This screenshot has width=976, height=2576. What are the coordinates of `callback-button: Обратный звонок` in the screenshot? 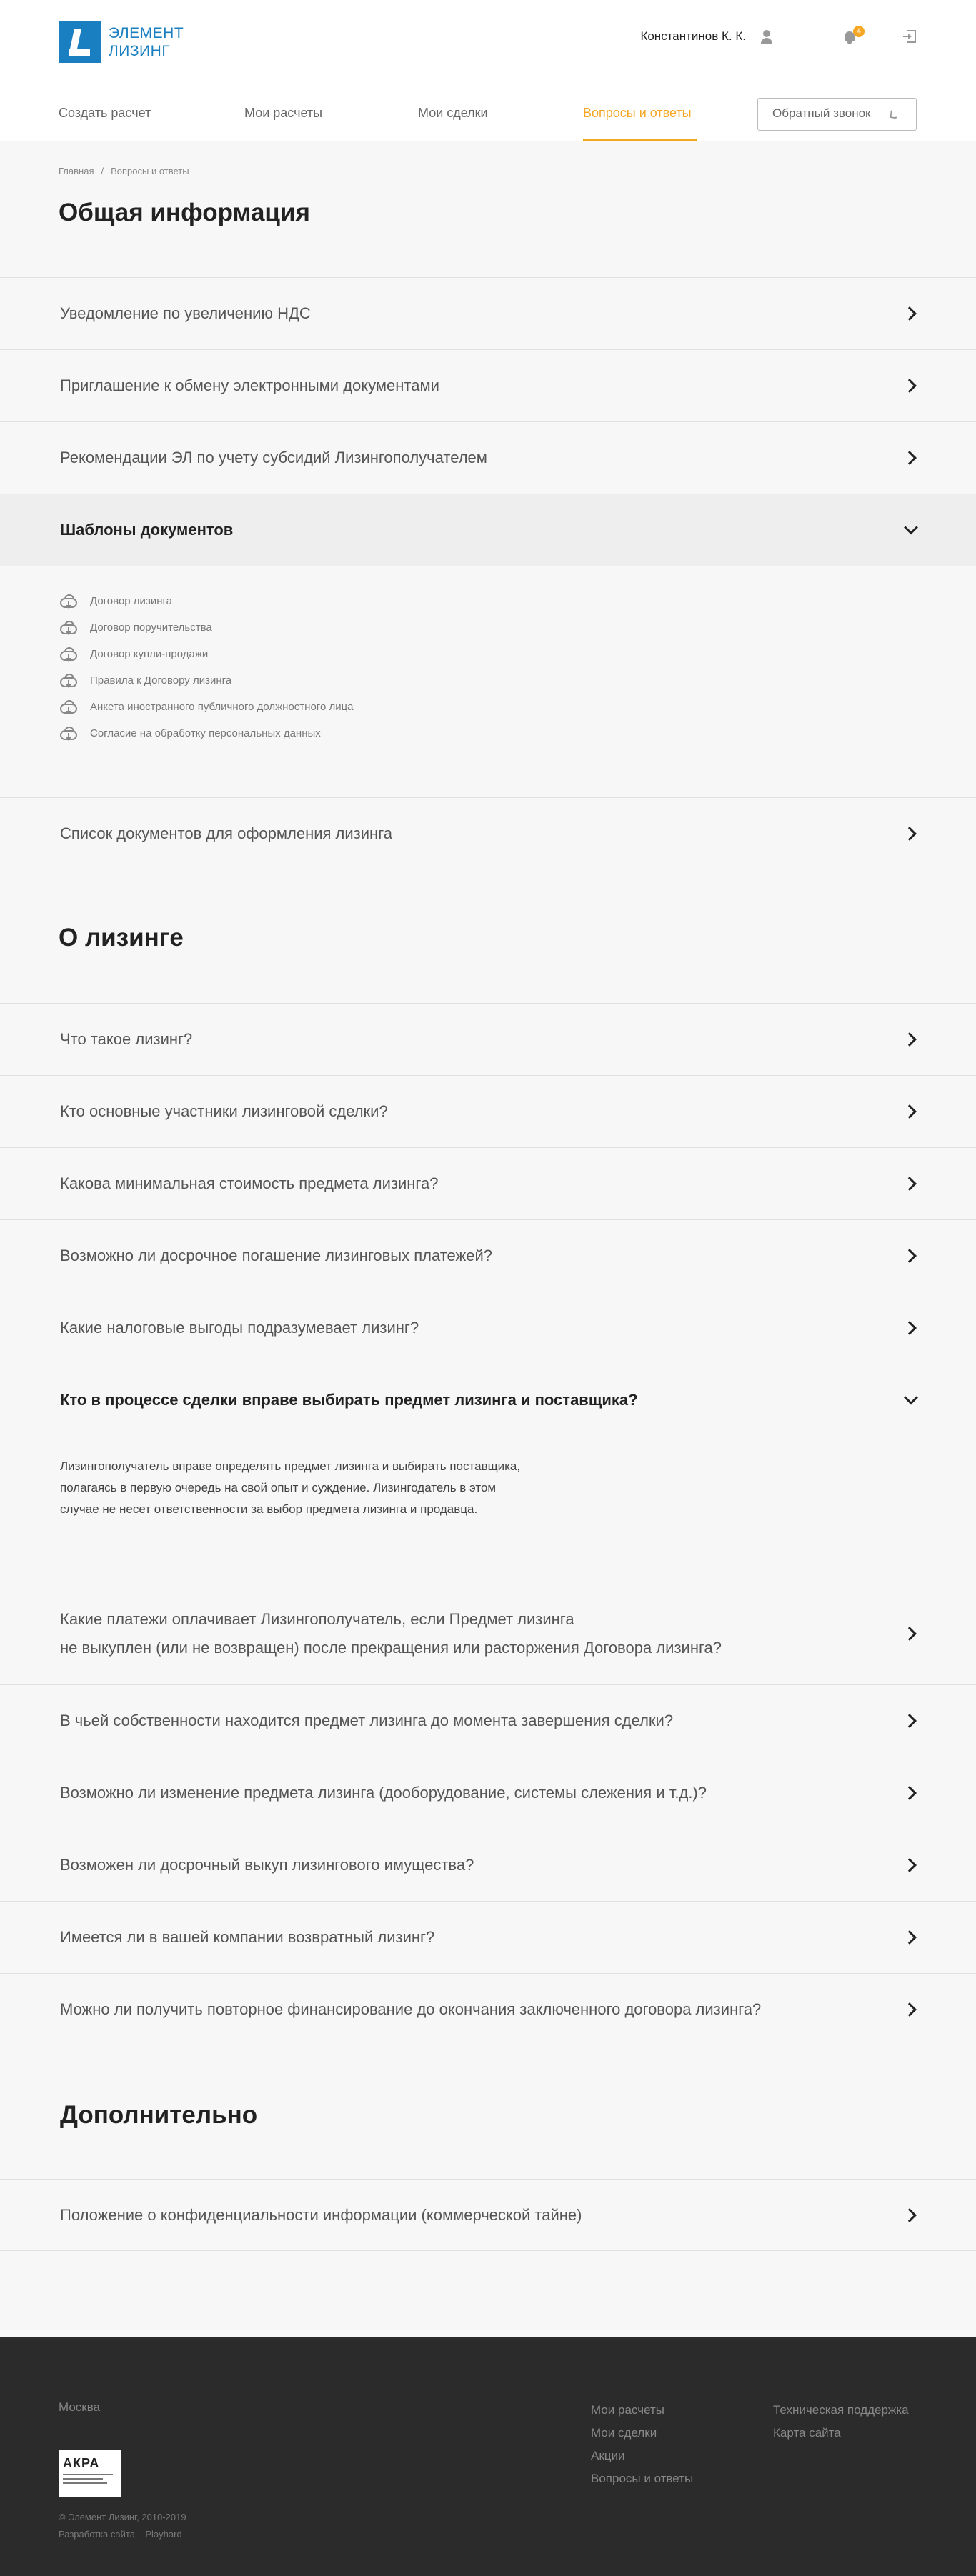 It's located at (837, 114).